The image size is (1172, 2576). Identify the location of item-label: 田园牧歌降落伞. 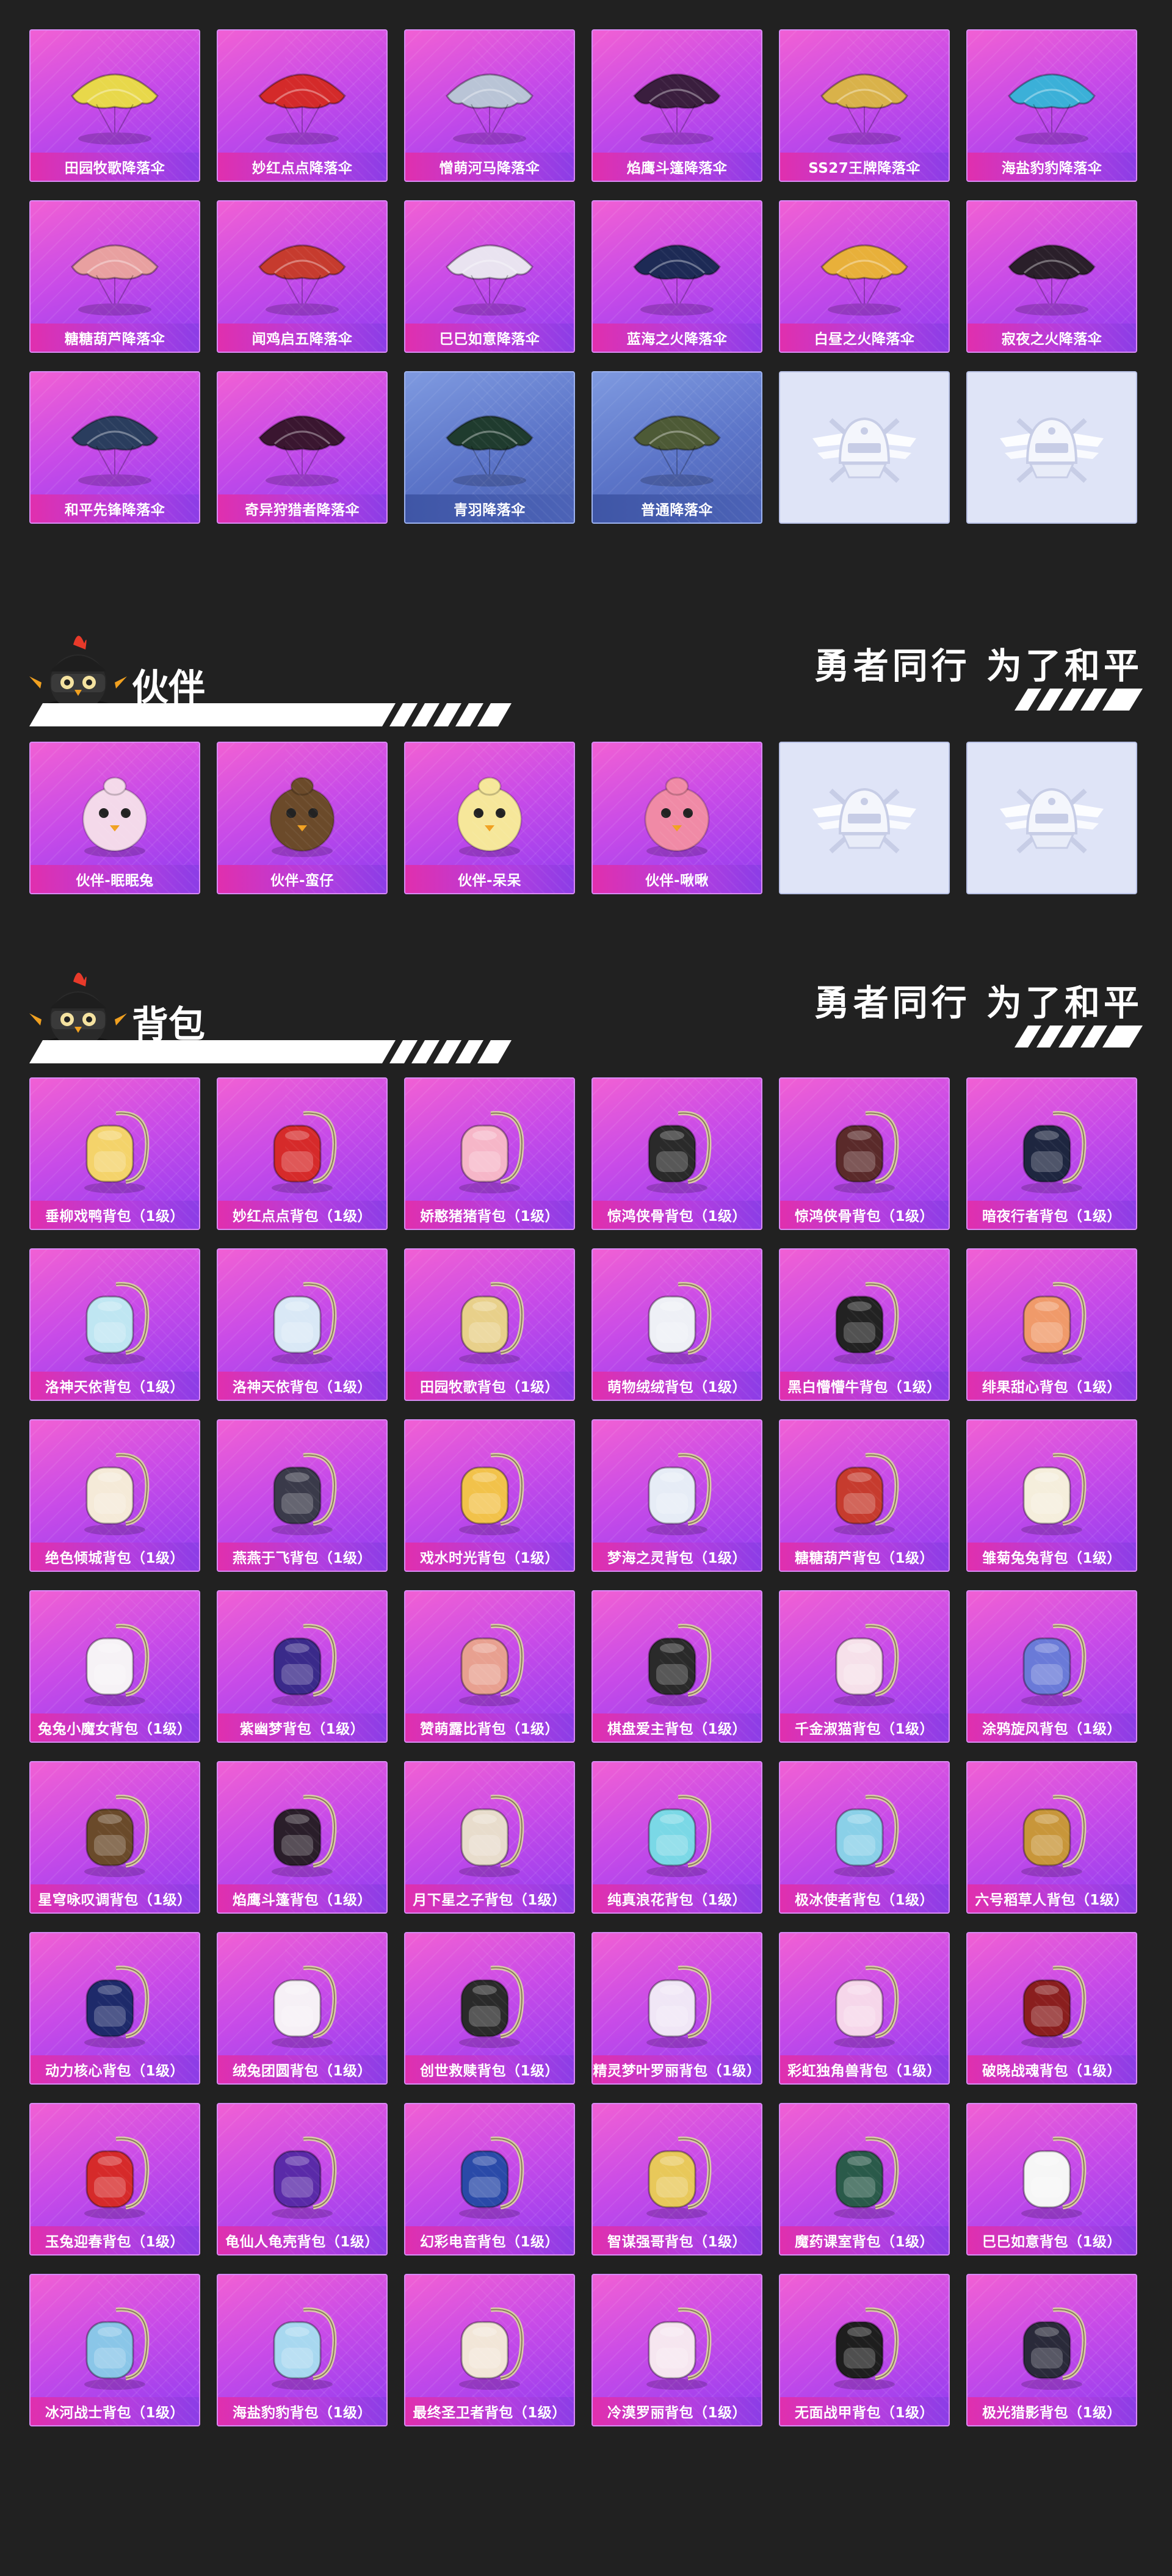
(115, 167).